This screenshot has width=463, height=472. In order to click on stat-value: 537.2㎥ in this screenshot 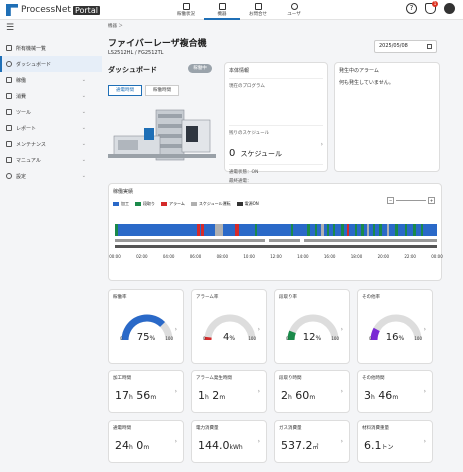, I will do `click(300, 445)`.